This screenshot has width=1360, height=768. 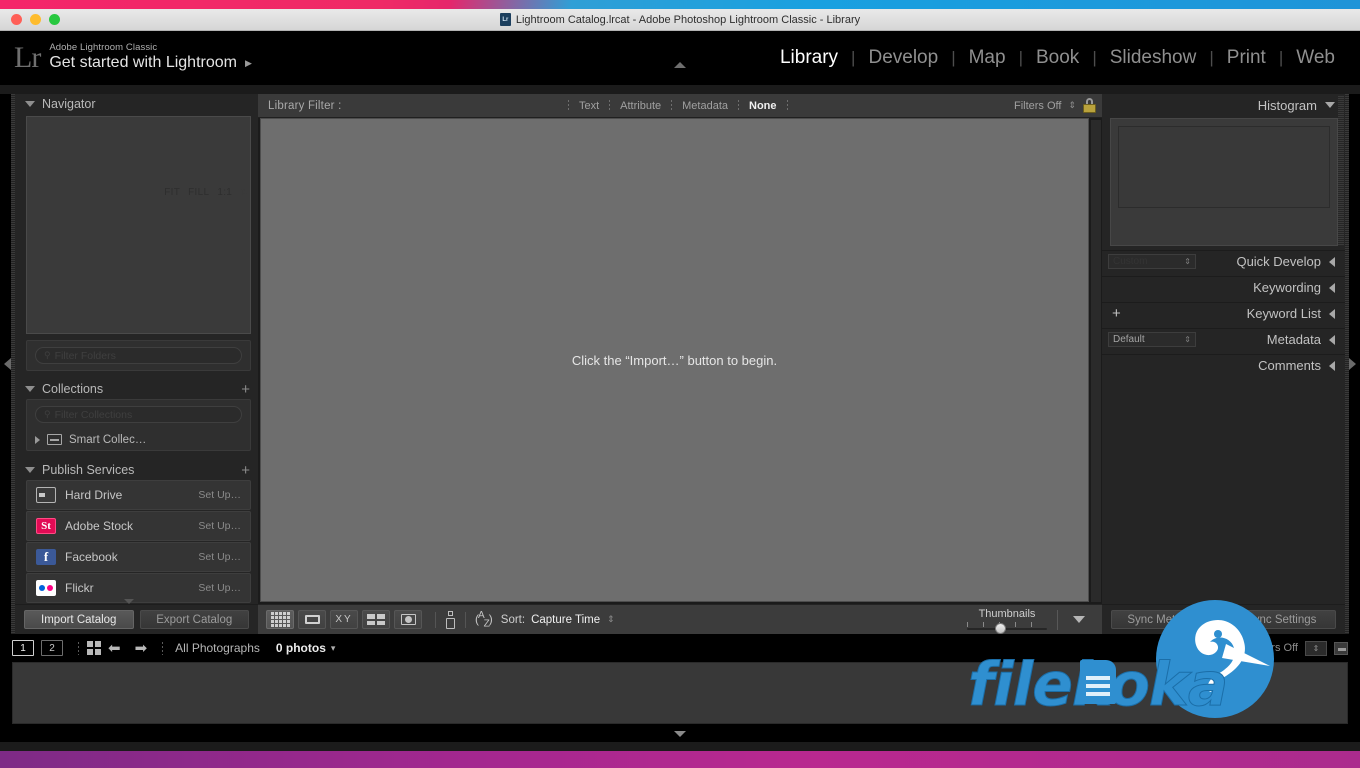 What do you see at coordinates (809, 58) in the screenshot?
I see `module-library: Library` at bounding box center [809, 58].